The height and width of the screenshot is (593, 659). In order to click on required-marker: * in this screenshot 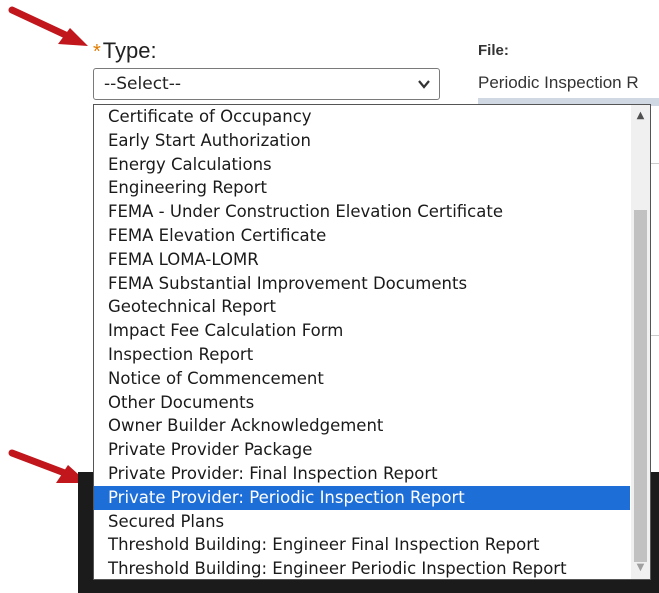, I will do `click(97, 52)`.